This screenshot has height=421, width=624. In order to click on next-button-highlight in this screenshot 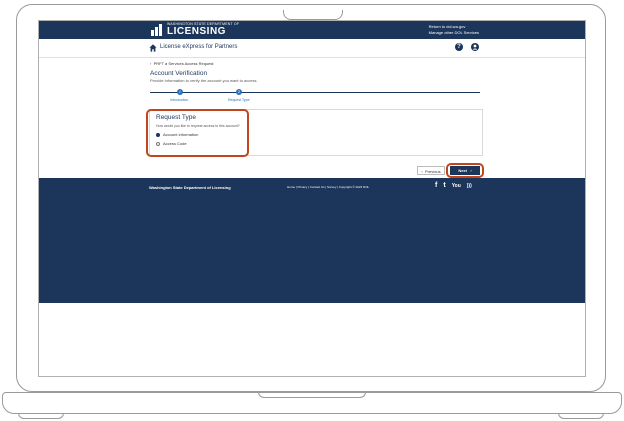, I will do `click(465, 170)`.